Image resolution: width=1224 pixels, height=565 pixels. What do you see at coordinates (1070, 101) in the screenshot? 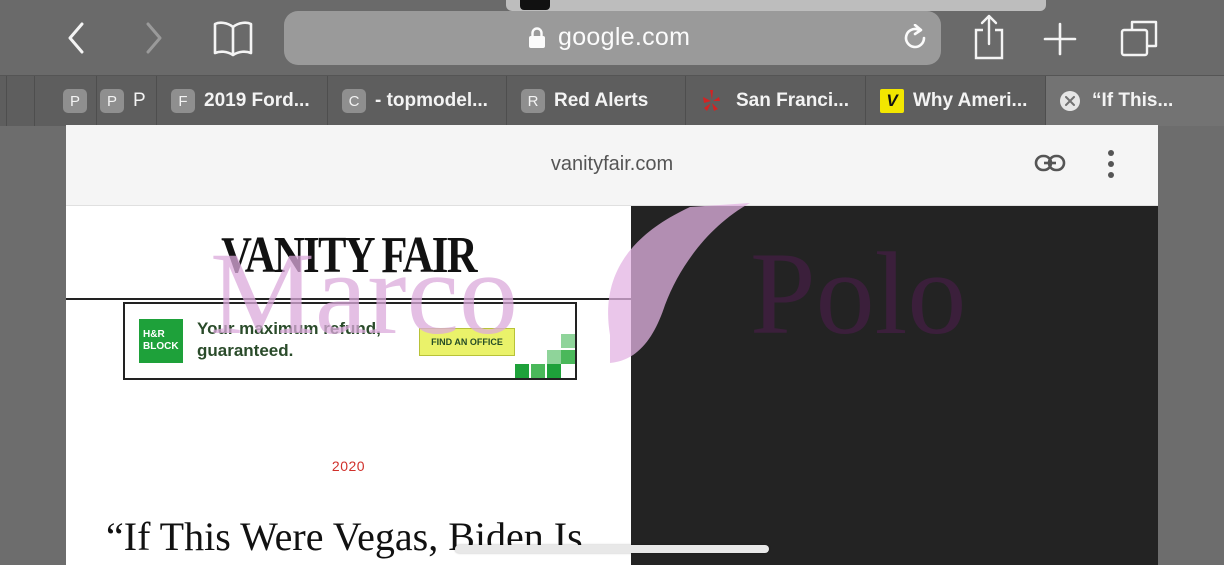
I see `close-icon` at bounding box center [1070, 101].